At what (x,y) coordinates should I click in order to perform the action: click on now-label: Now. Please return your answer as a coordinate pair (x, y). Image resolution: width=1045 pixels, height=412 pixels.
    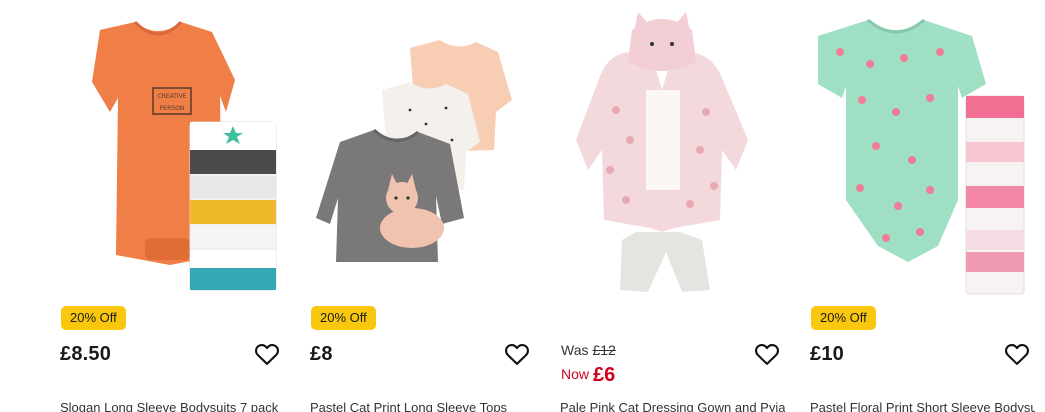
    Looking at the image, I should click on (575, 374).